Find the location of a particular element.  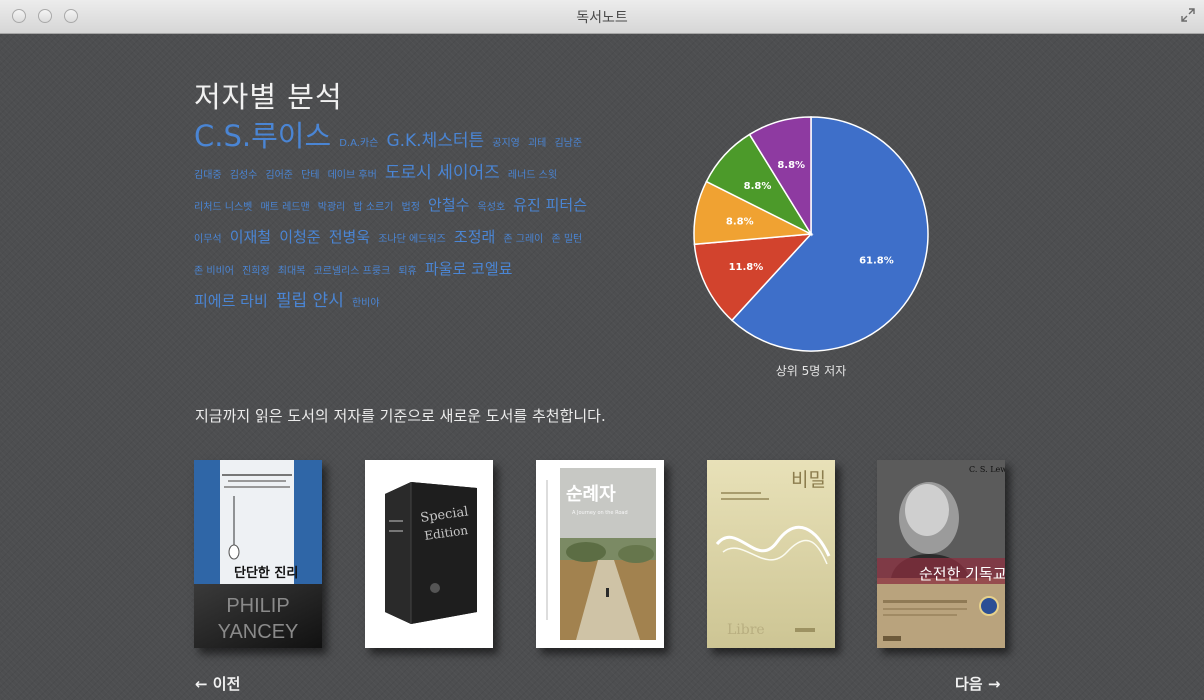

book-cover-2: Special Edition is located at coordinates (429, 554).